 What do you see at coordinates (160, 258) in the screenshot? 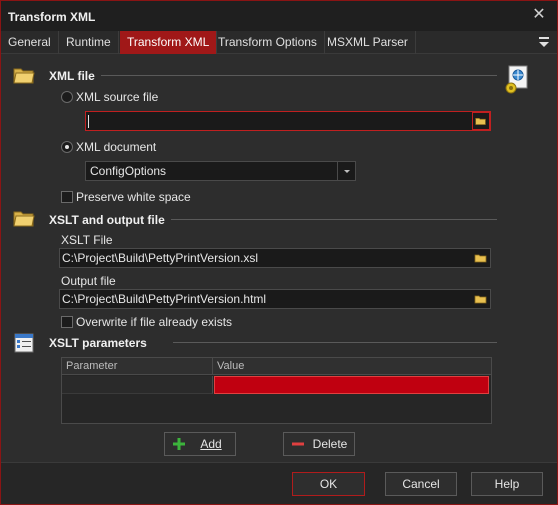
I see `xslt-file-value: C:\Project\Build\PettyPrintVersion.xsl` at bounding box center [160, 258].